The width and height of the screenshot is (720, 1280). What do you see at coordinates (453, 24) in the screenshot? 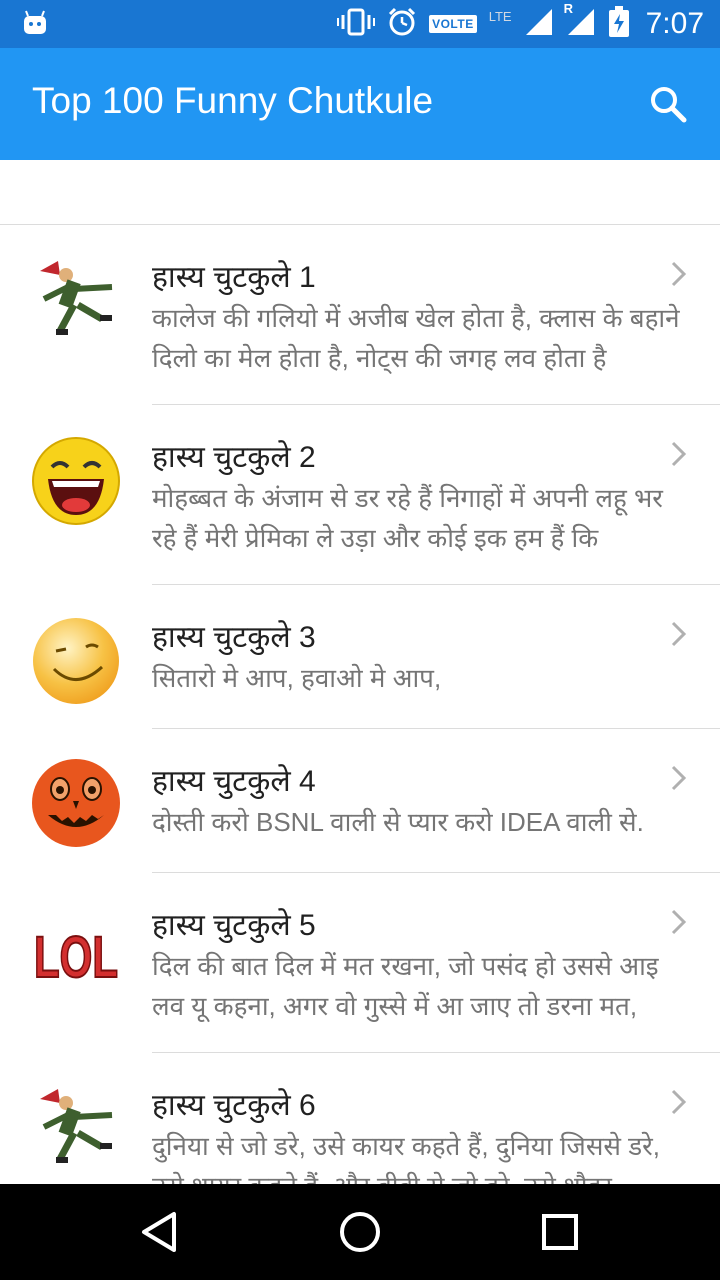
I see `volte-badge: VOLTE` at bounding box center [453, 24].